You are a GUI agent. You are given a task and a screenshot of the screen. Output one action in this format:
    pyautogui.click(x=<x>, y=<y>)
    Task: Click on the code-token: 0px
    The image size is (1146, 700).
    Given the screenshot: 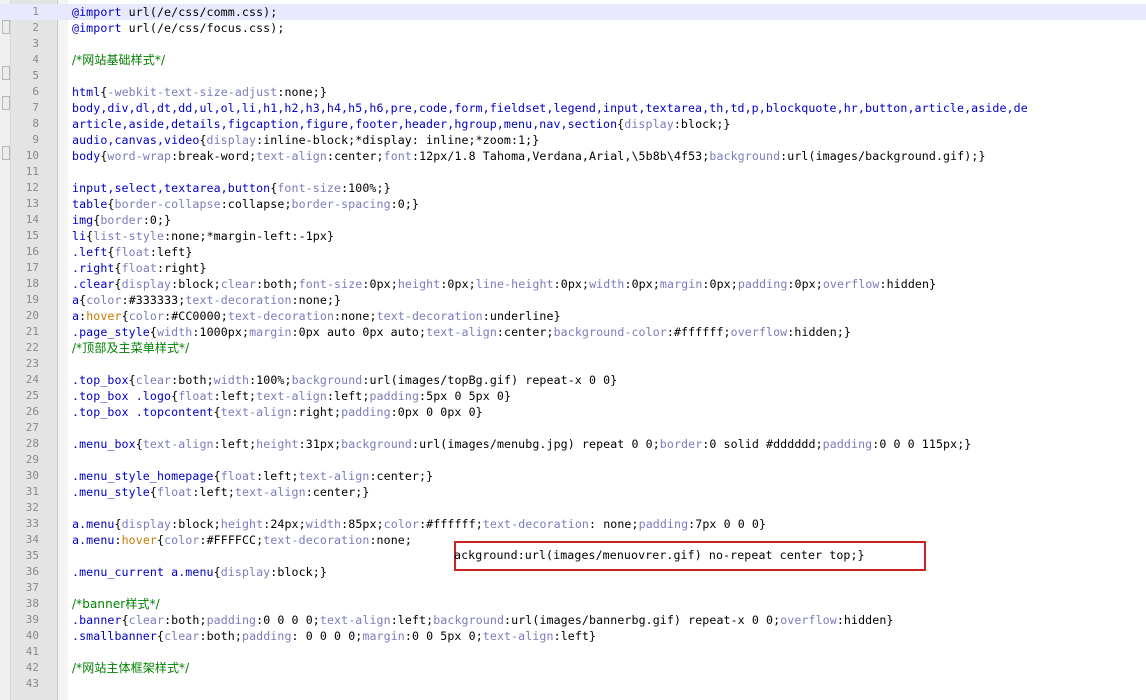 What is the action you would take?
    pyautogui.click(x=642, y=284)
    